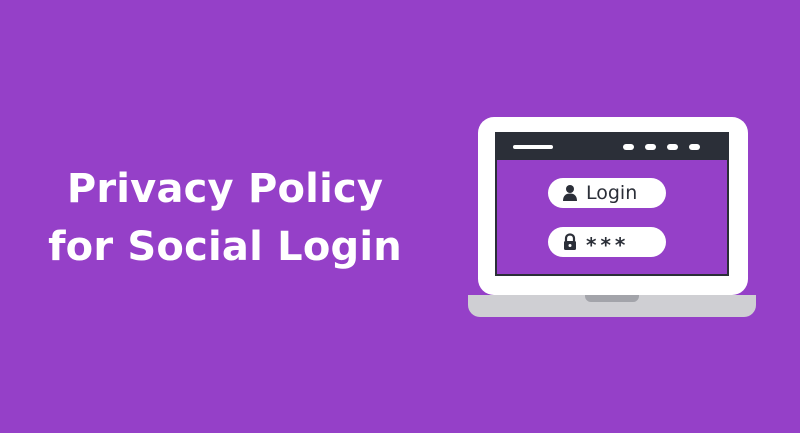 This screenshot has height=433, width=800. I want to click on address-bar-line, so click(533, 147).